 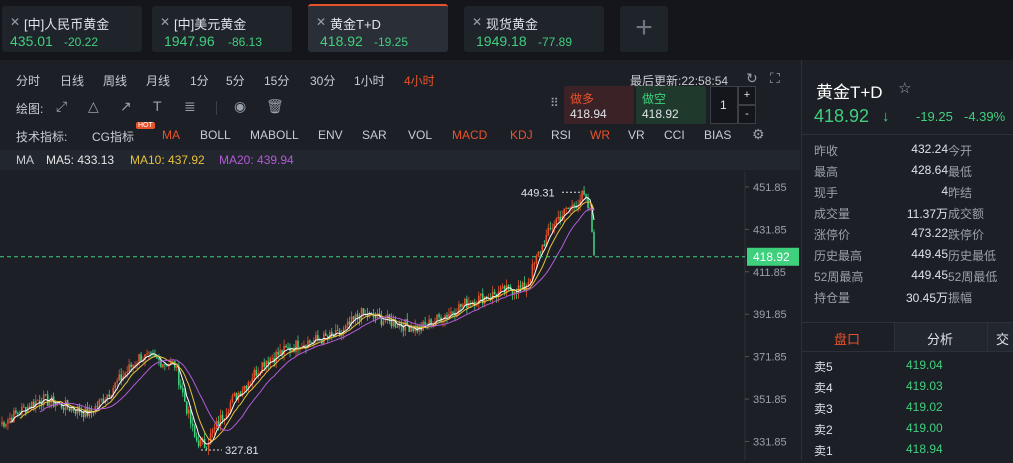 What do you see at coordinates (72, 29) in the screenshot?
I see `tab-cny-gold: ✕ [中]人民币黄金 435.01 -20.22` at bounding box center [72, 29].